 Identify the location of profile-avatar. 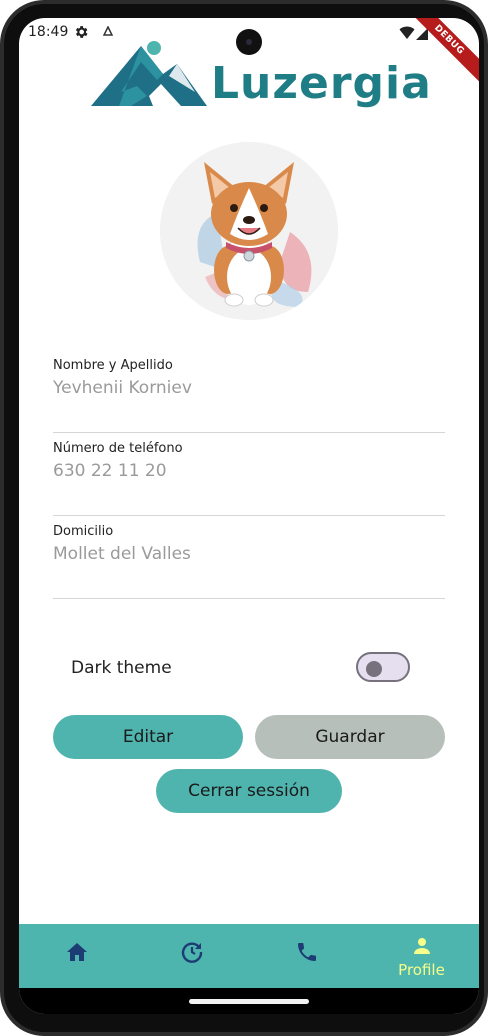
(249, 231).